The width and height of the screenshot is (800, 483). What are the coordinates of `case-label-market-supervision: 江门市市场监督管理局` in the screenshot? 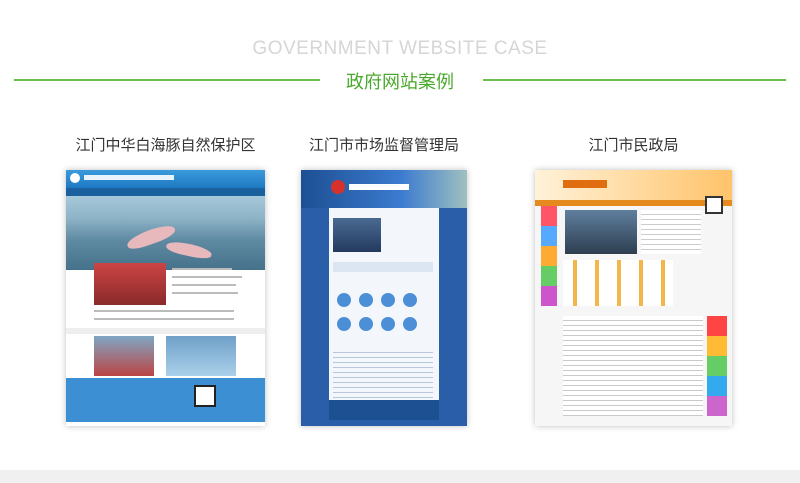 It's located at (383, 145).